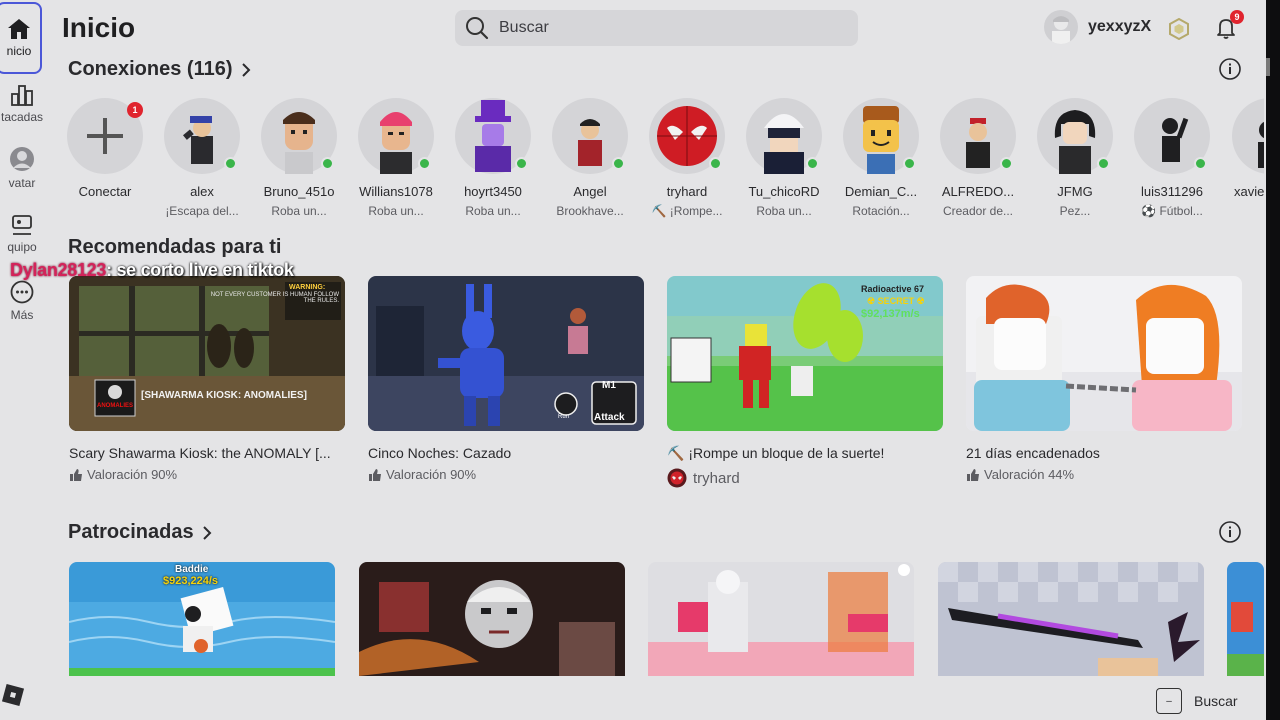  I want to click on game-card: 21 días encadenados Valoración 44%, so click(1104, 379).